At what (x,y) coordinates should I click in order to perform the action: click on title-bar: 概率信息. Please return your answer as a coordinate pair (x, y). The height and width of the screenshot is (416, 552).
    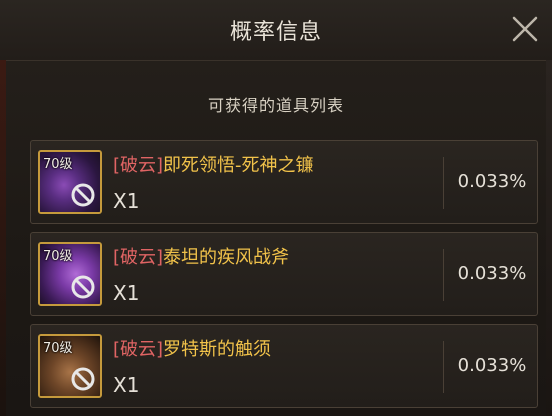
    Looking at the image, I should click on (276, 30).